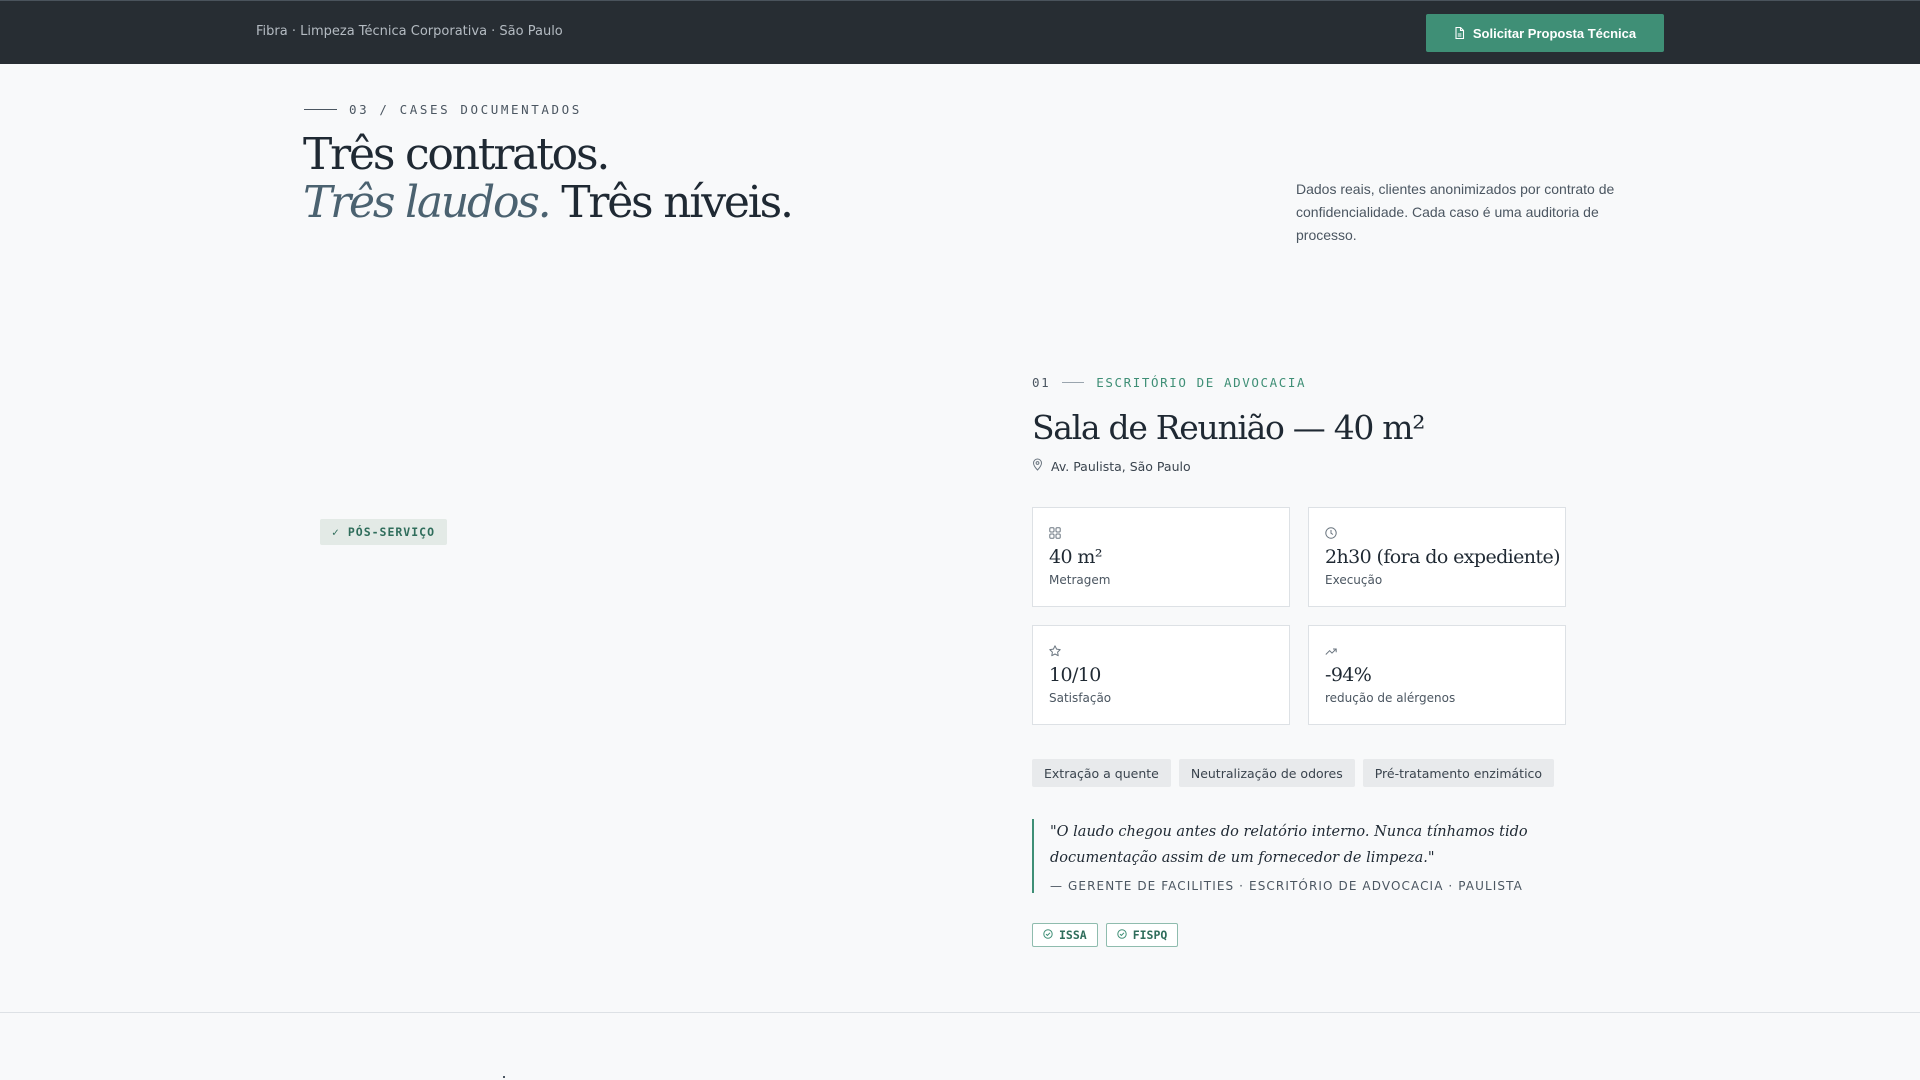 The image size is (1920, 1080). Describe the element at coordinates (1055, 531) in the screenshot. I see `grid-icon` at that location.